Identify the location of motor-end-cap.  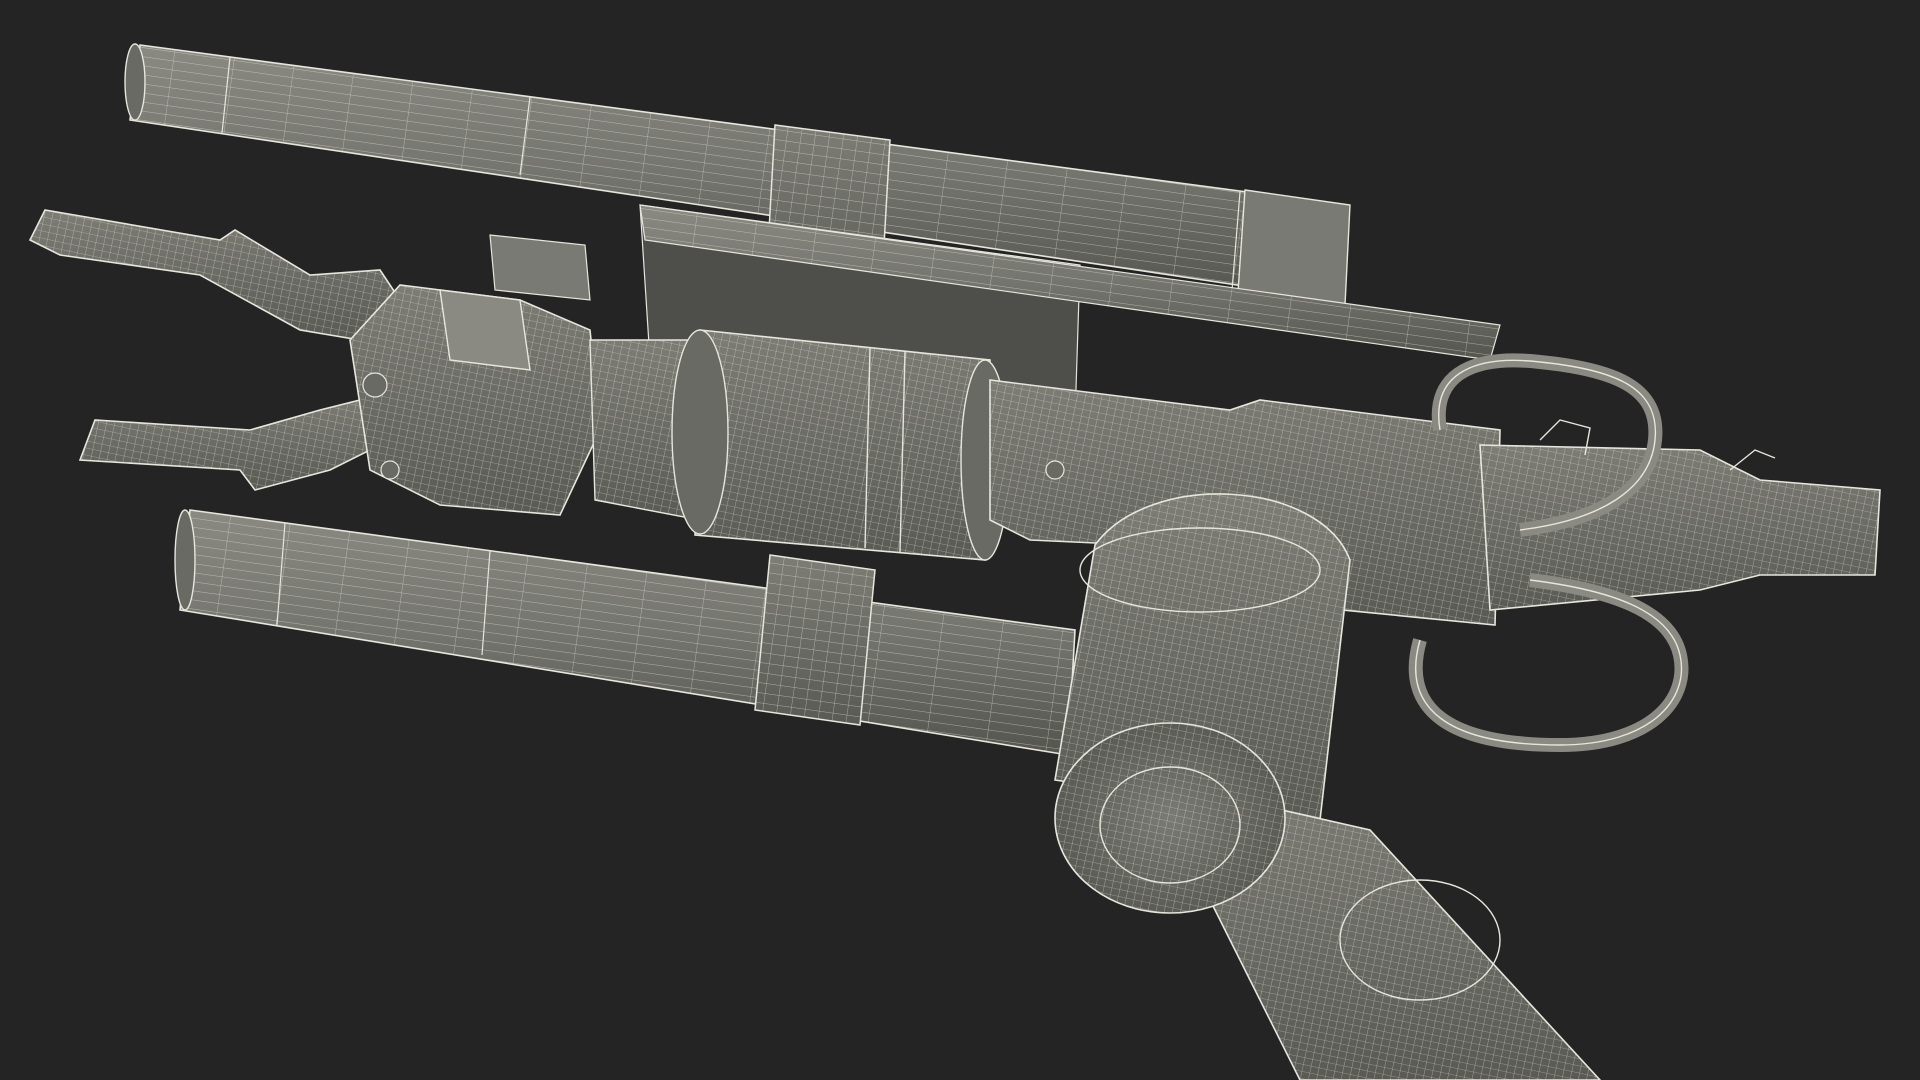
(1170, 818).